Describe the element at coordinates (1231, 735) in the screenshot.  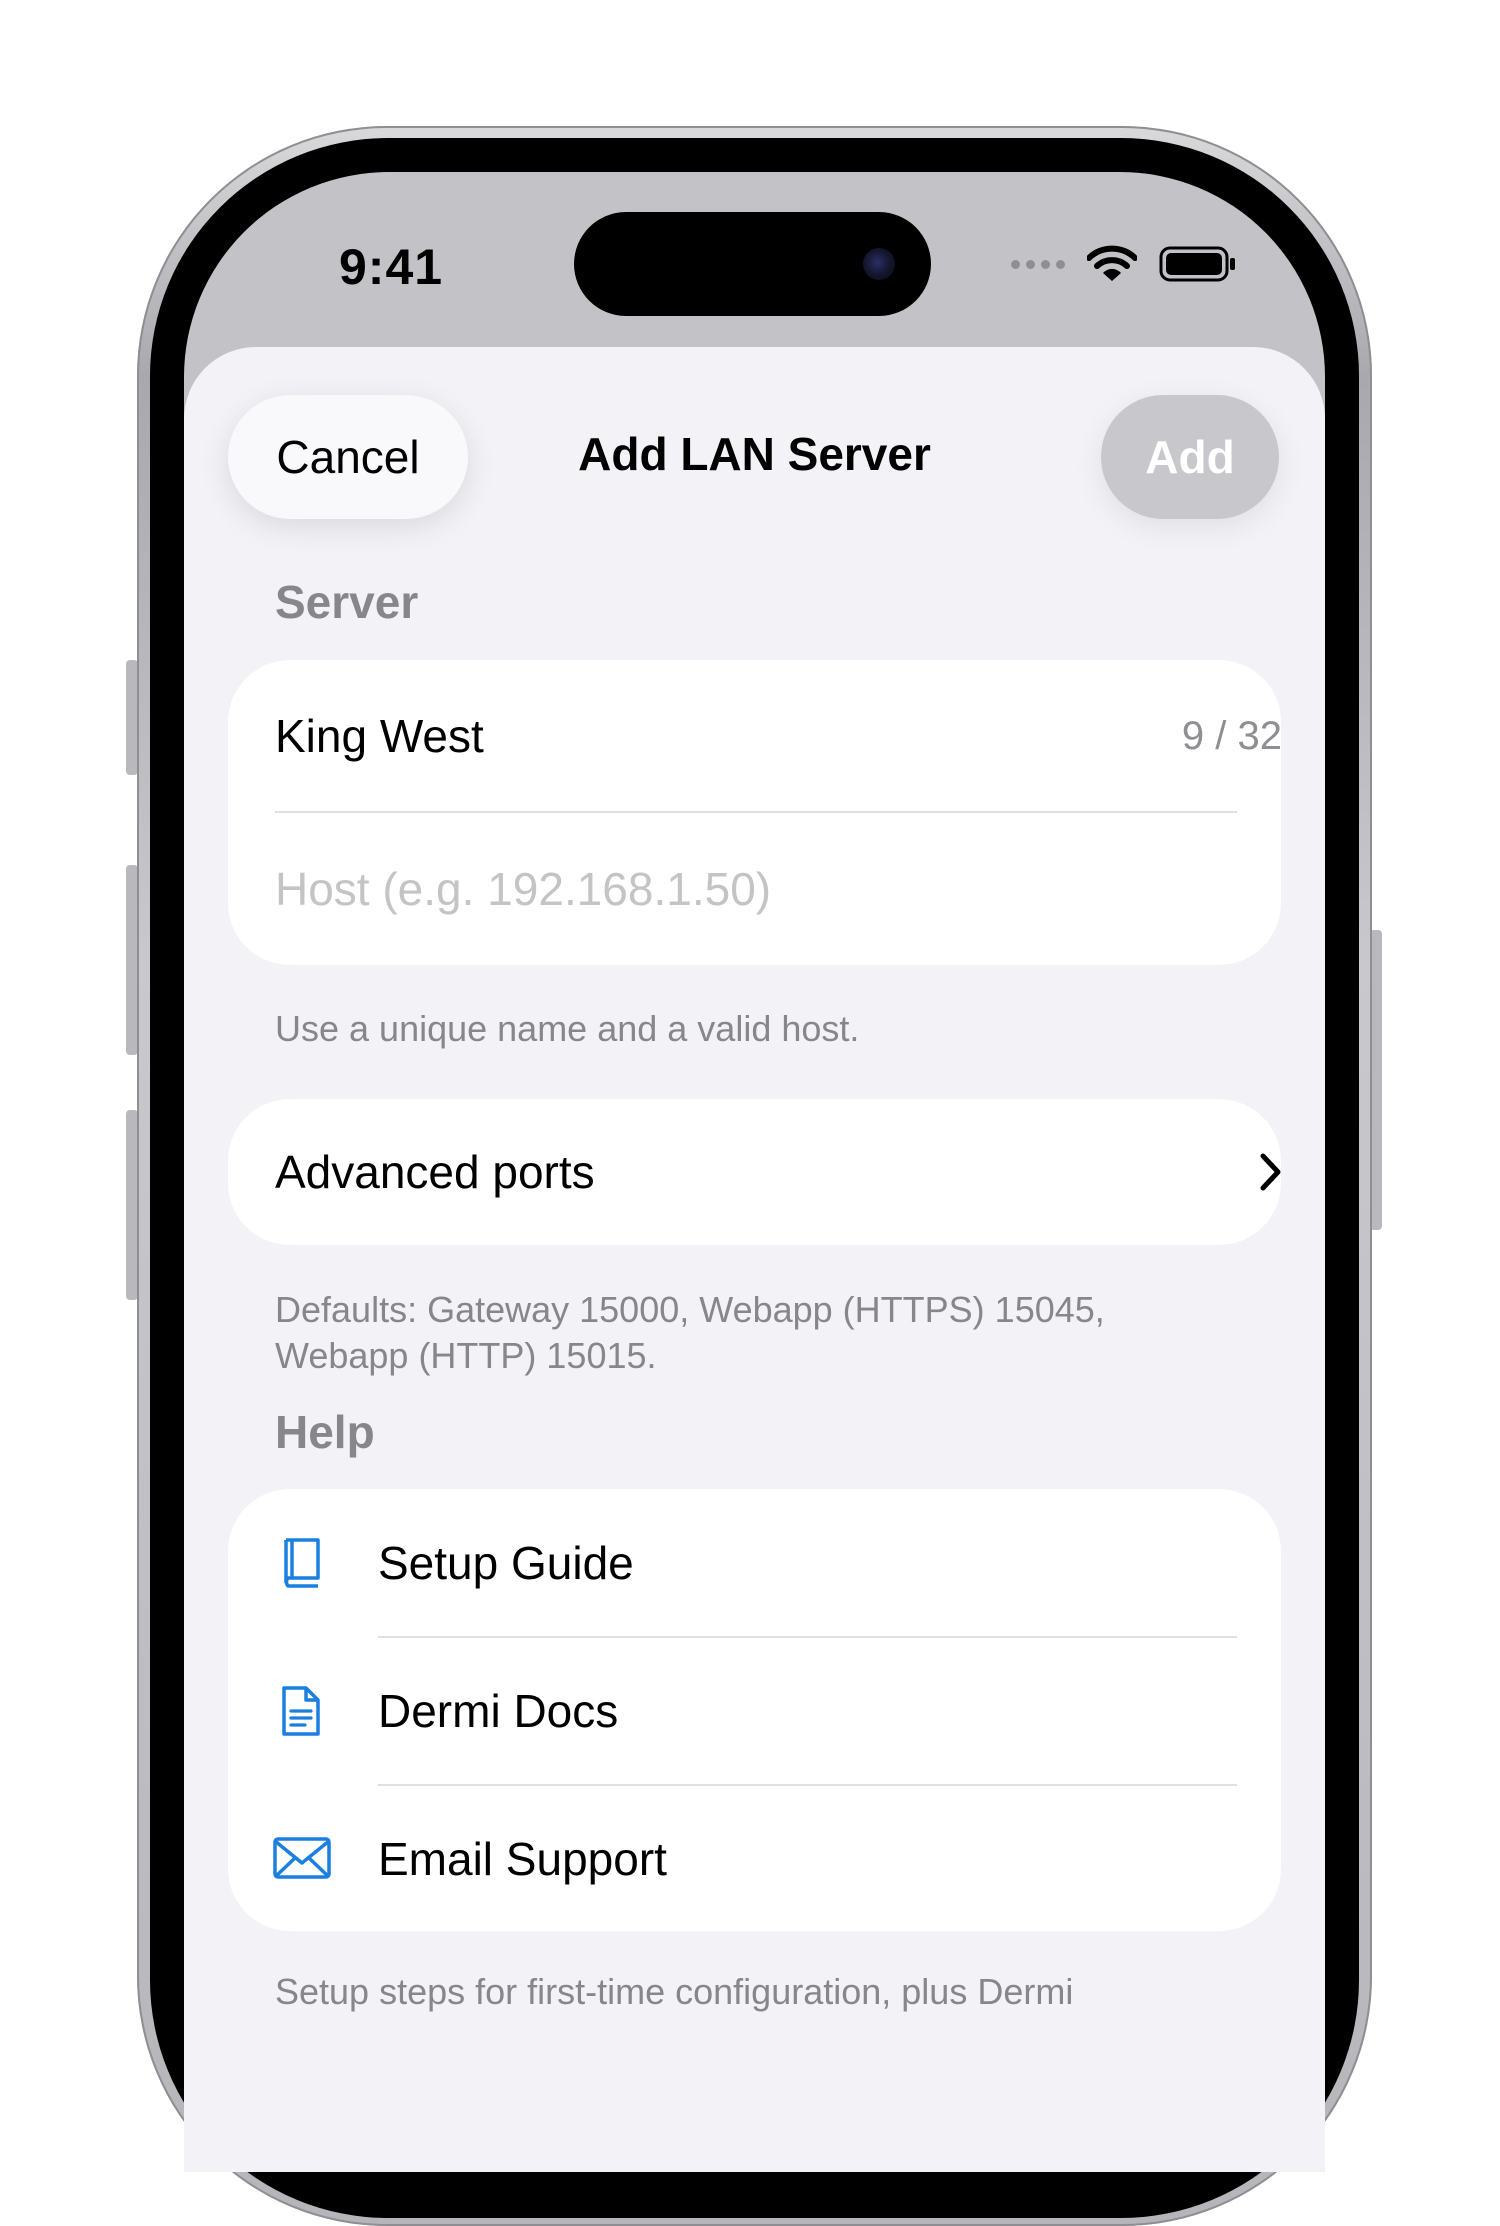
I see `name-character-counter: 9 / 32` at that location.